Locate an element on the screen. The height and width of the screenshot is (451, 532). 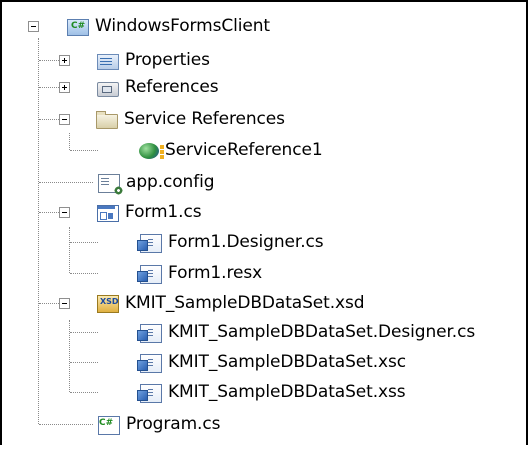
tree-item-dataset-designer: KMIT_SampleDBDataSet.Designer.cs is located at coordinates (306, 332).